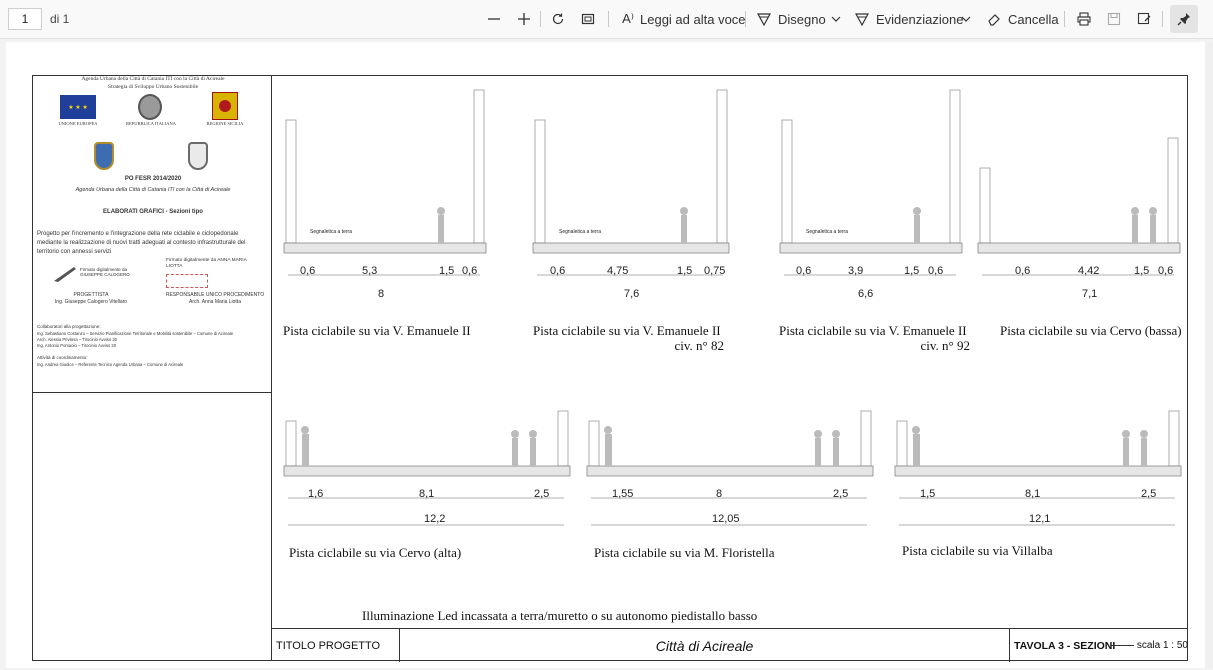 This screenshot has width=1213, height=670. Describe the element at coordinates (836, 19) in the screenshot. I see `draw-dropdown` at that location.